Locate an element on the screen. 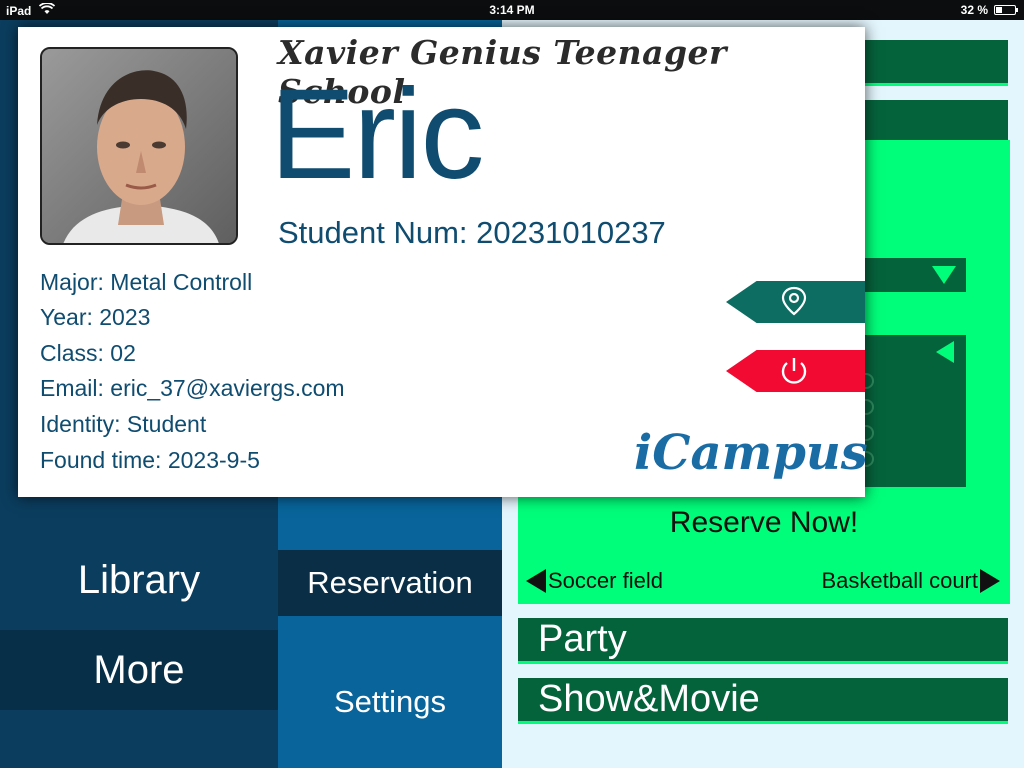  email-field: Email: eric_37@xaviergs.com is located at coordinates (192, 388).